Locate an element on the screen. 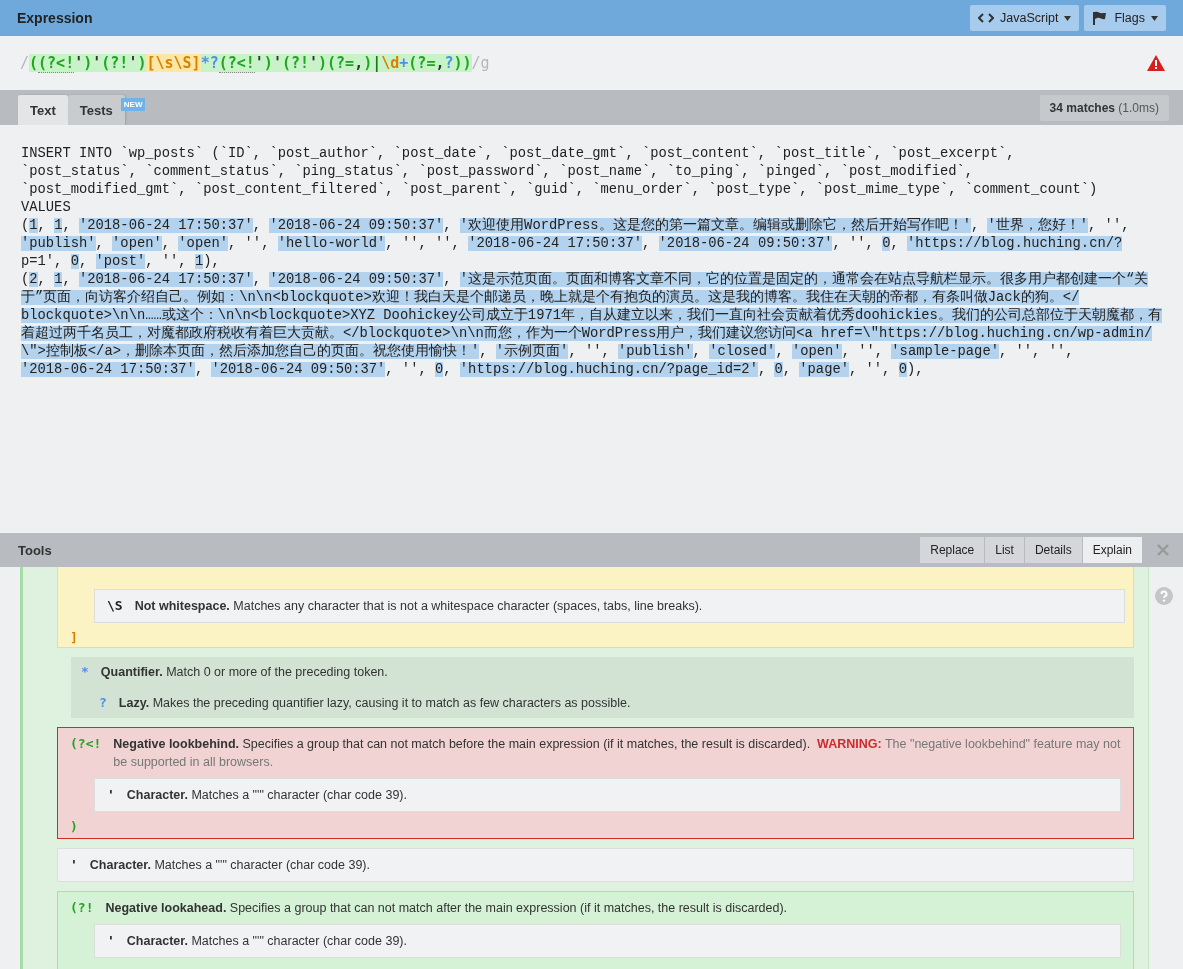  token-label: (?! is located at coordinates (82, 907).